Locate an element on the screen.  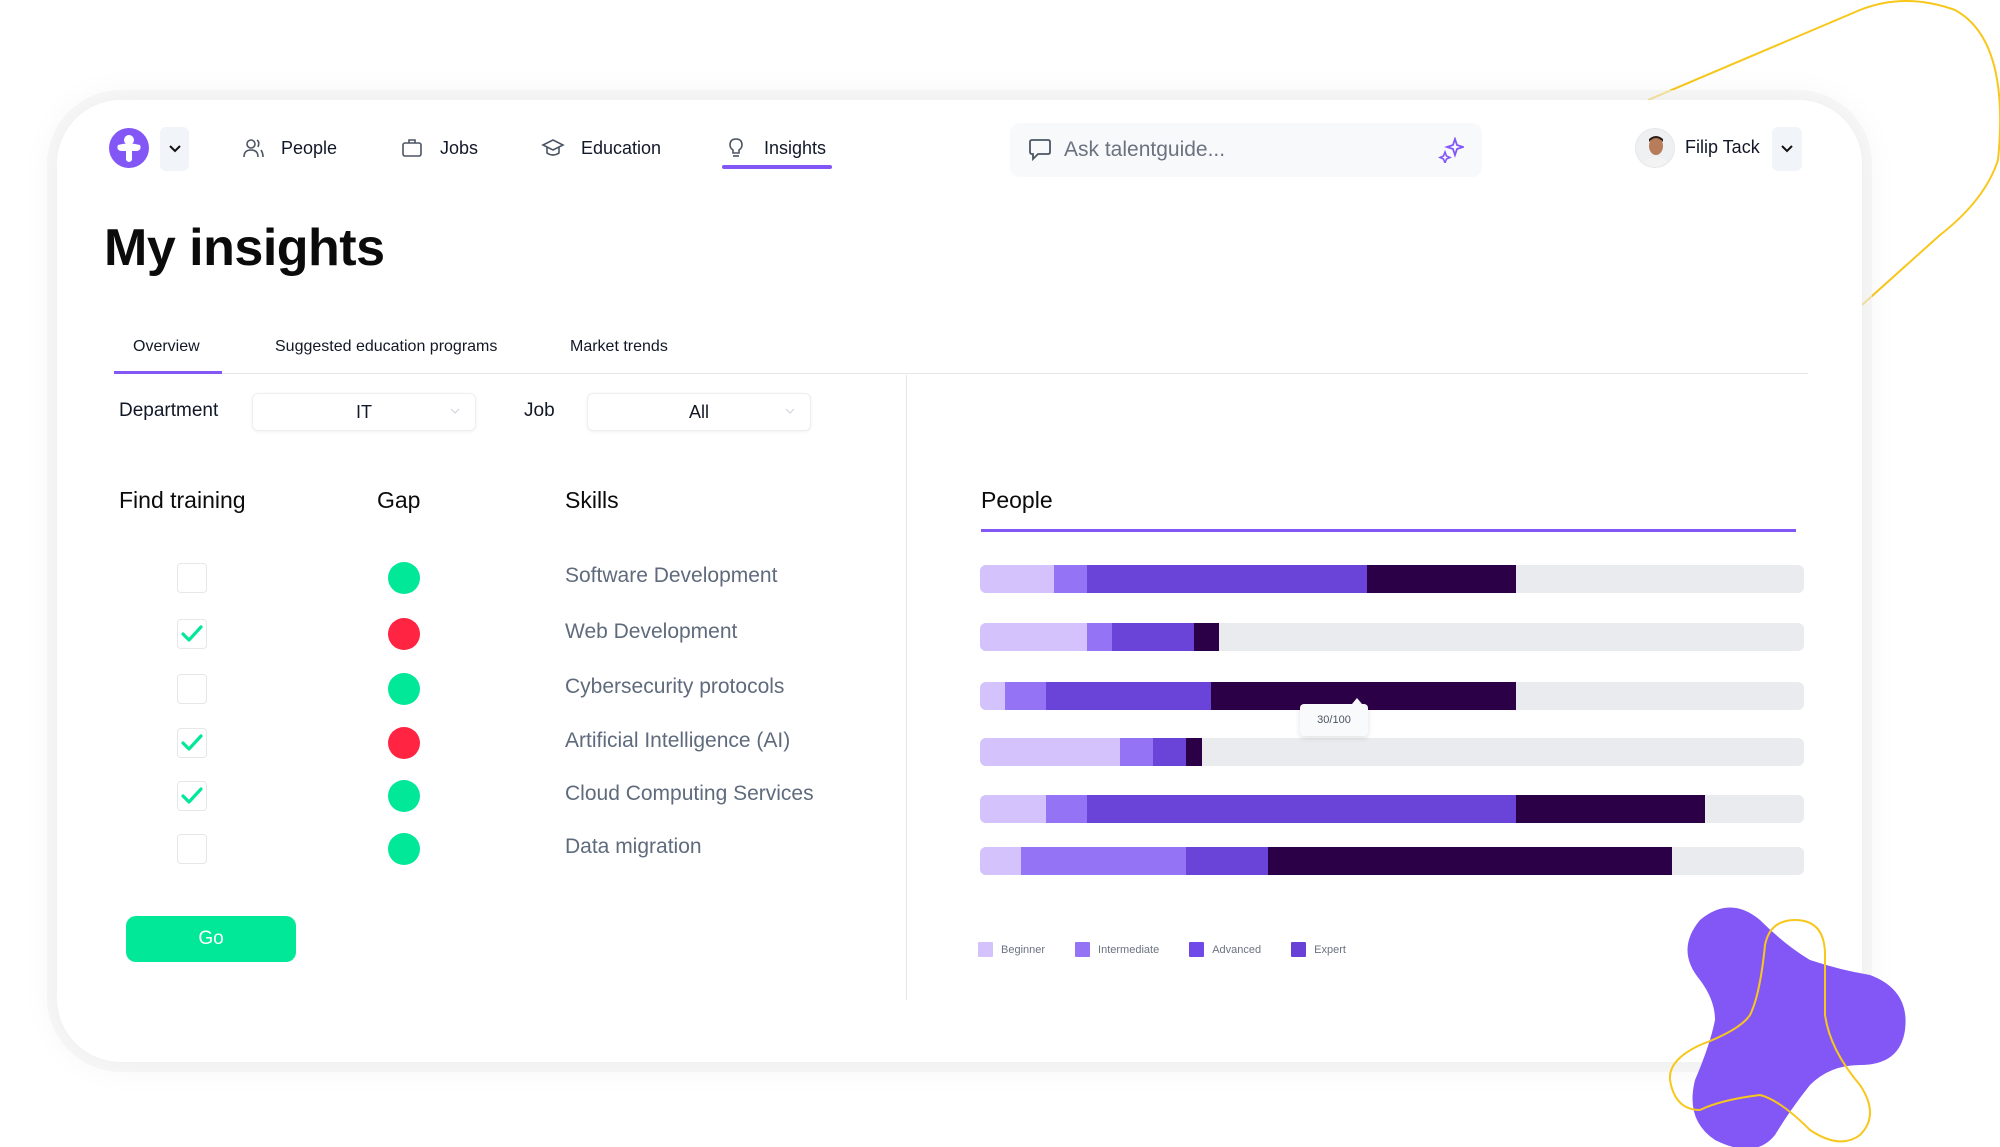
tab-suggested-education-programs: Suggested education programs is located at coordinates (386, 347).